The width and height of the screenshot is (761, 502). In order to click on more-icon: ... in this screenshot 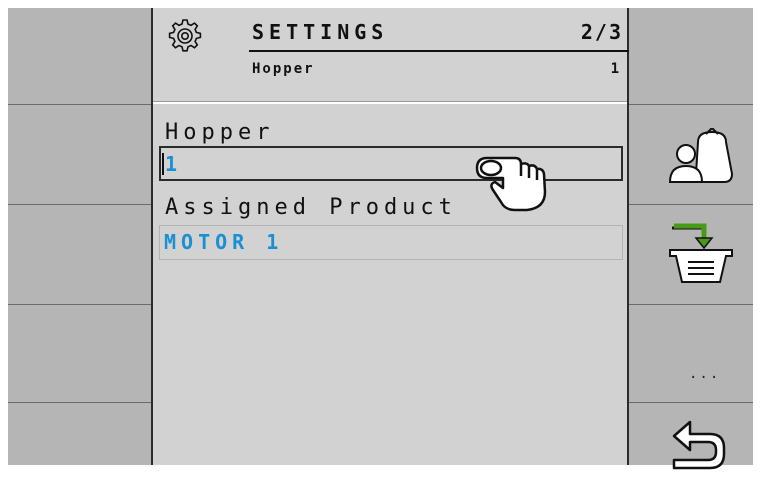, I will do `click(705, 374)`.